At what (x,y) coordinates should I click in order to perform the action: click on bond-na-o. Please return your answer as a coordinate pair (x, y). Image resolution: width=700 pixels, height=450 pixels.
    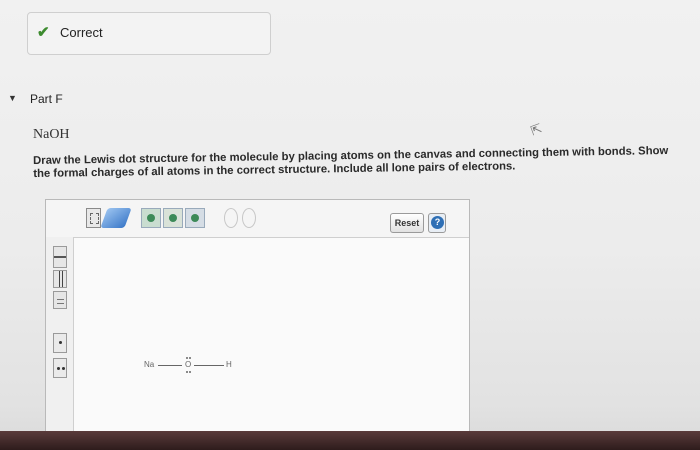
    Looking at the image, I should click on (170, 365).